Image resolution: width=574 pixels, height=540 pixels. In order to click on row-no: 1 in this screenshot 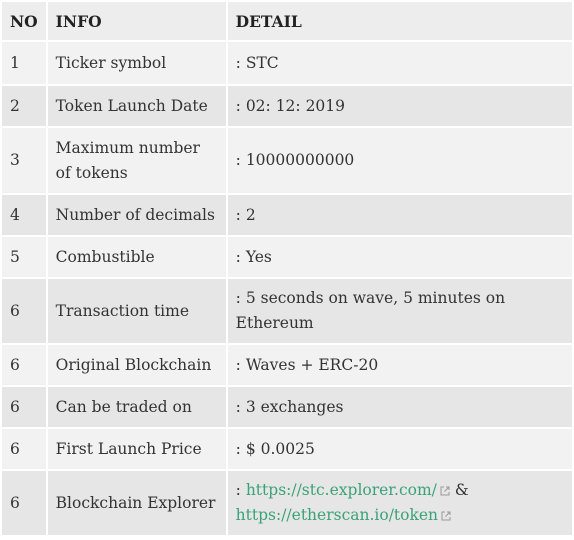, I will do `click(24, 63)`.